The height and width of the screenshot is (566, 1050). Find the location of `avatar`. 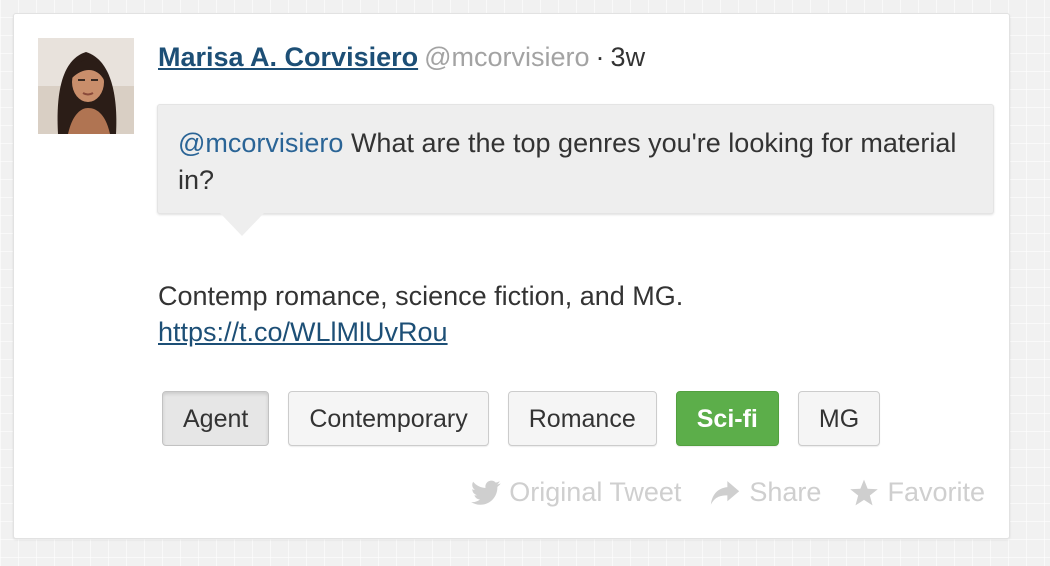

avatar is located at coordinates (86, 86).